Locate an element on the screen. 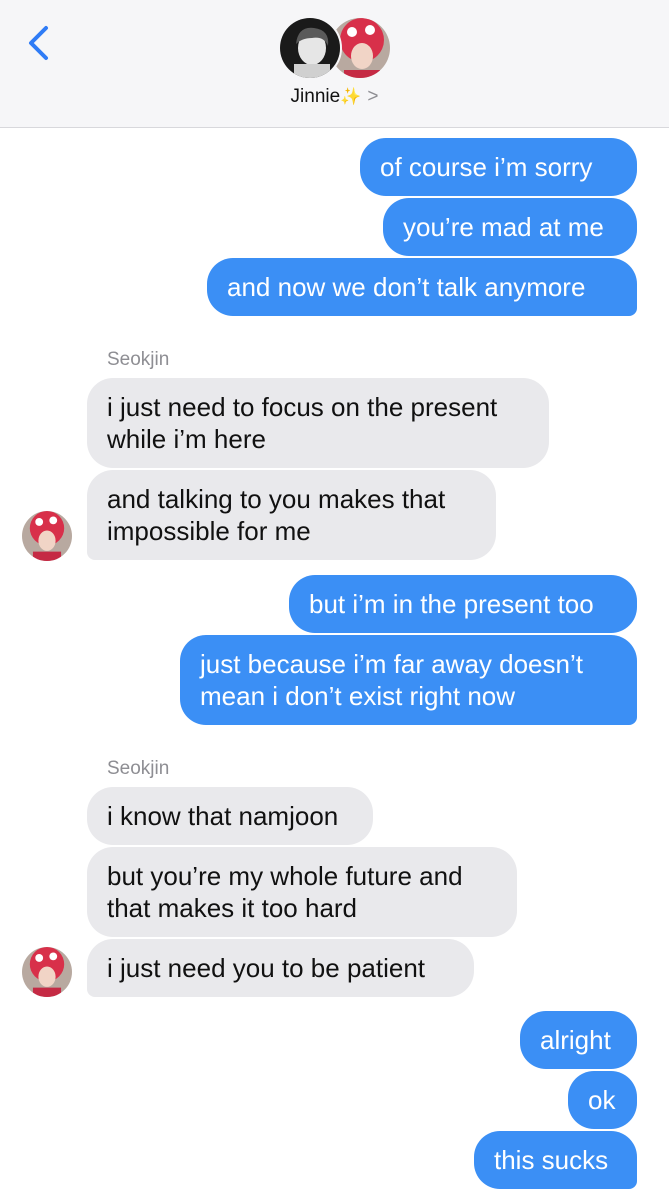 The width and height of the screenshot is (669, 1200). message-text: you’re mad at me is located at coordinates (503, 227).